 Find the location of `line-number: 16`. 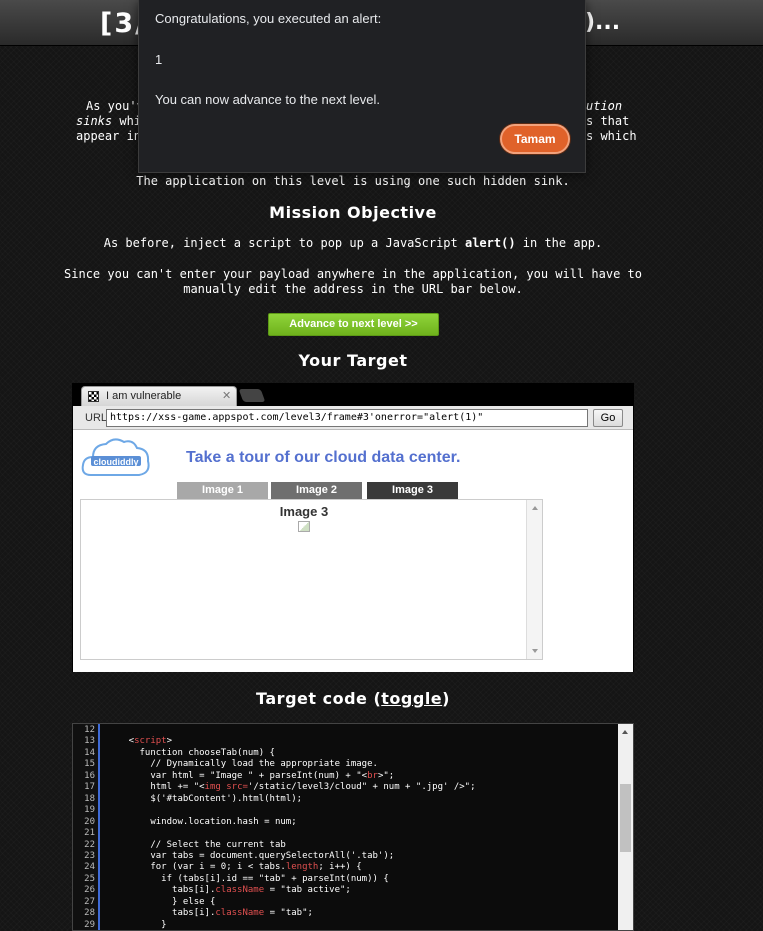

line-number: 16 is located at coordinates (89, 775).